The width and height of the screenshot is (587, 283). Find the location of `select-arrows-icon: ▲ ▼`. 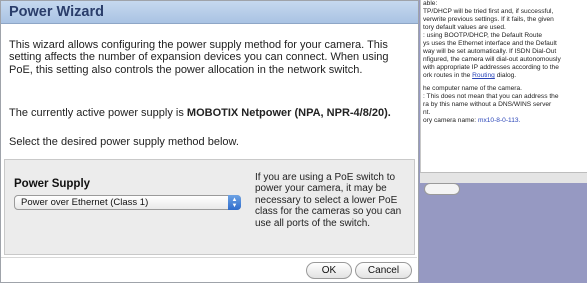

select-arrows-icon: ▲ ▼ is located at coordinates (234, 202).